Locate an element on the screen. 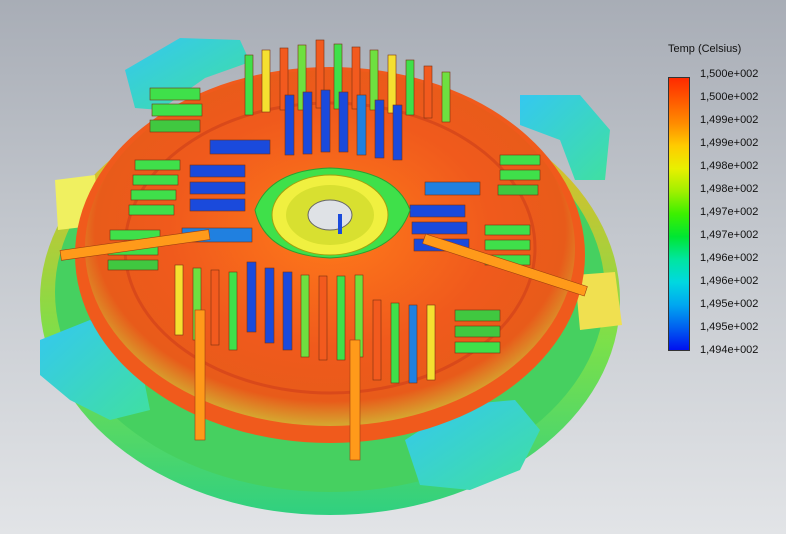  legend-tick: 1,494e+002 is located at coordinates (729, 350).